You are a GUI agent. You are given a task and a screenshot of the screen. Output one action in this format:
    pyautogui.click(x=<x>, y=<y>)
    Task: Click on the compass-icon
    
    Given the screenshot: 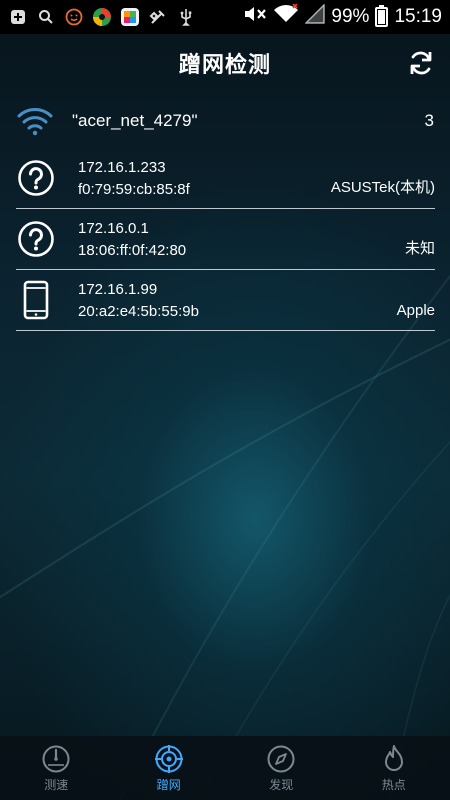 What is the action you would take?
    pyautogui.click(x=281, y=758)
    